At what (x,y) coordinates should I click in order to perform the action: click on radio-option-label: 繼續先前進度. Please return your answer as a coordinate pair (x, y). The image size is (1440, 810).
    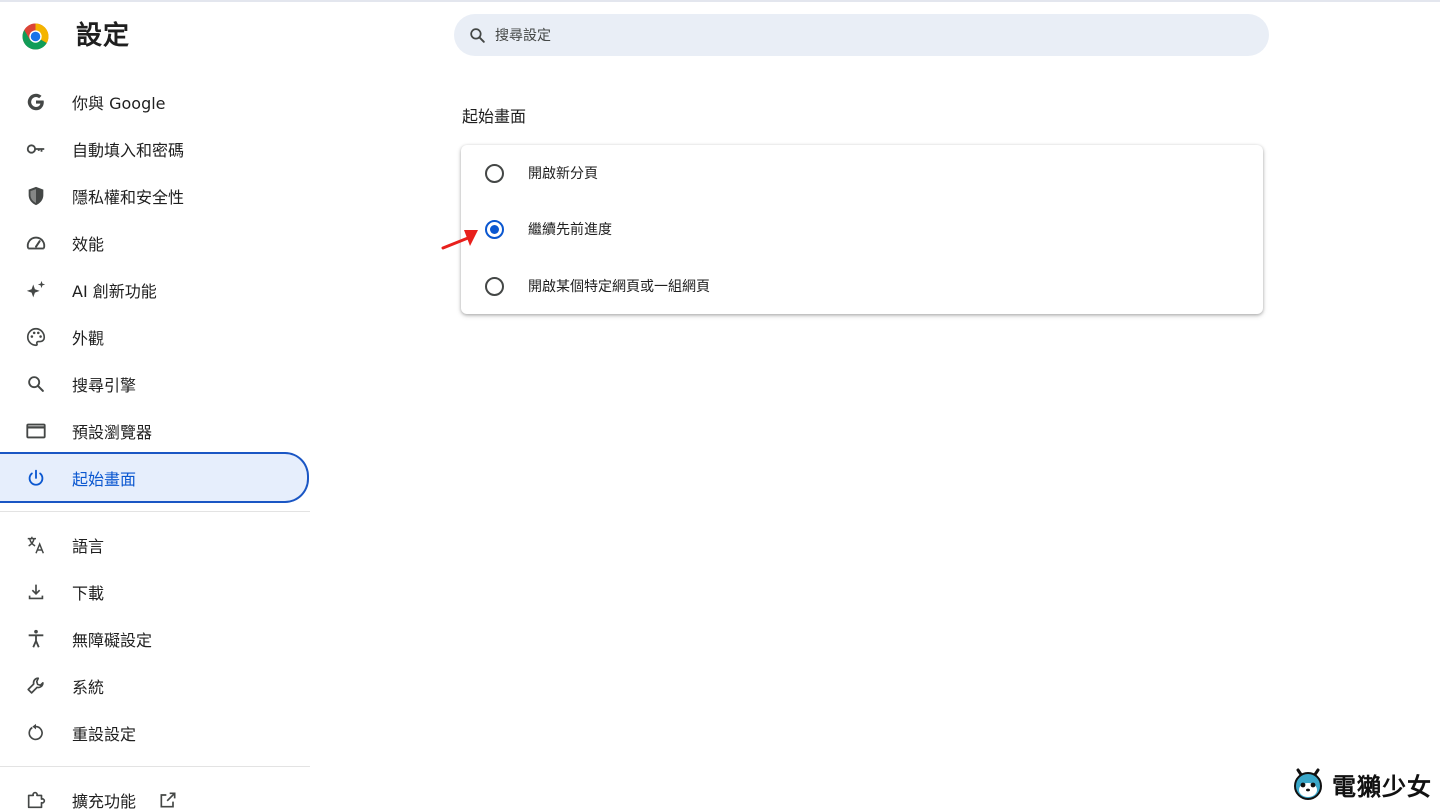
    Looking at the image, I should click on (570, 230).